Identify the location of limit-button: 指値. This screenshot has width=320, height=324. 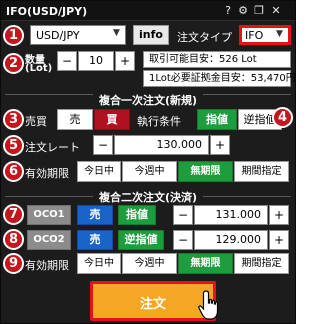
(217, 119).